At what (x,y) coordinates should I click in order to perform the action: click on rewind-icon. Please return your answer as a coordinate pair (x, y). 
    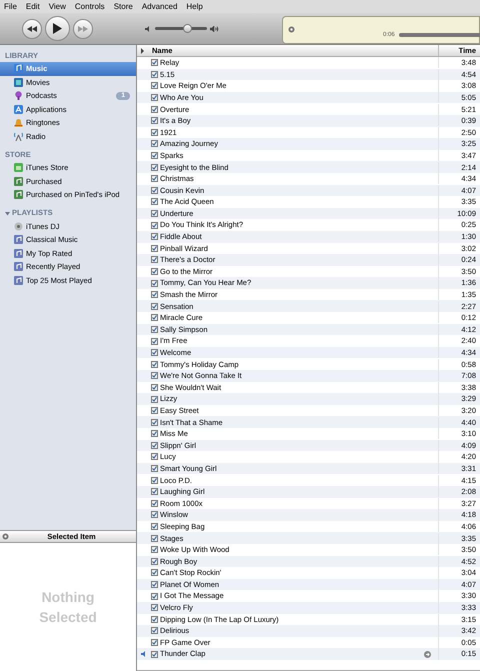
    Looking at the image, I should click on (32, 29).